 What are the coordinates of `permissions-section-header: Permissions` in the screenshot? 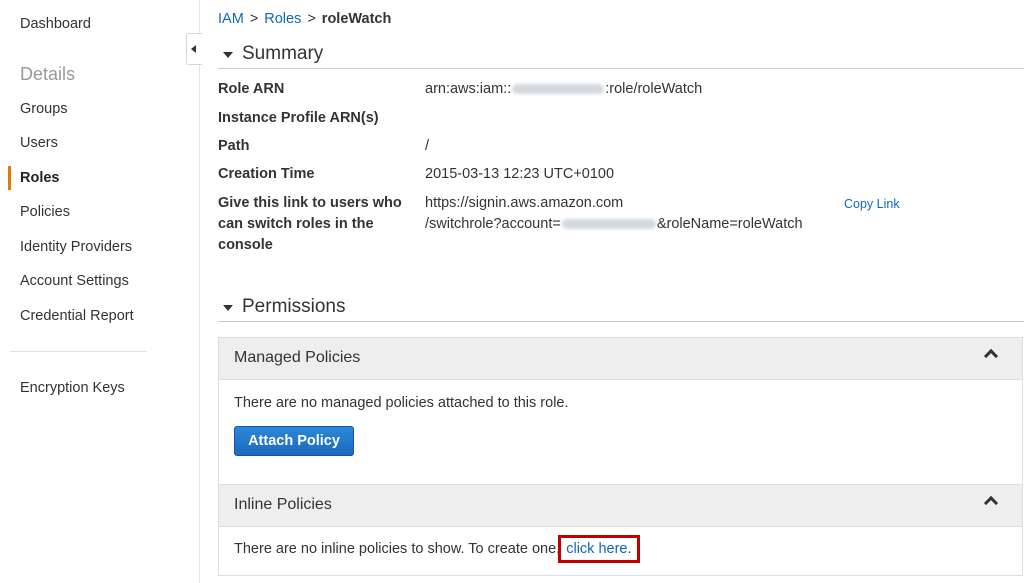 It's located at (621, 309).